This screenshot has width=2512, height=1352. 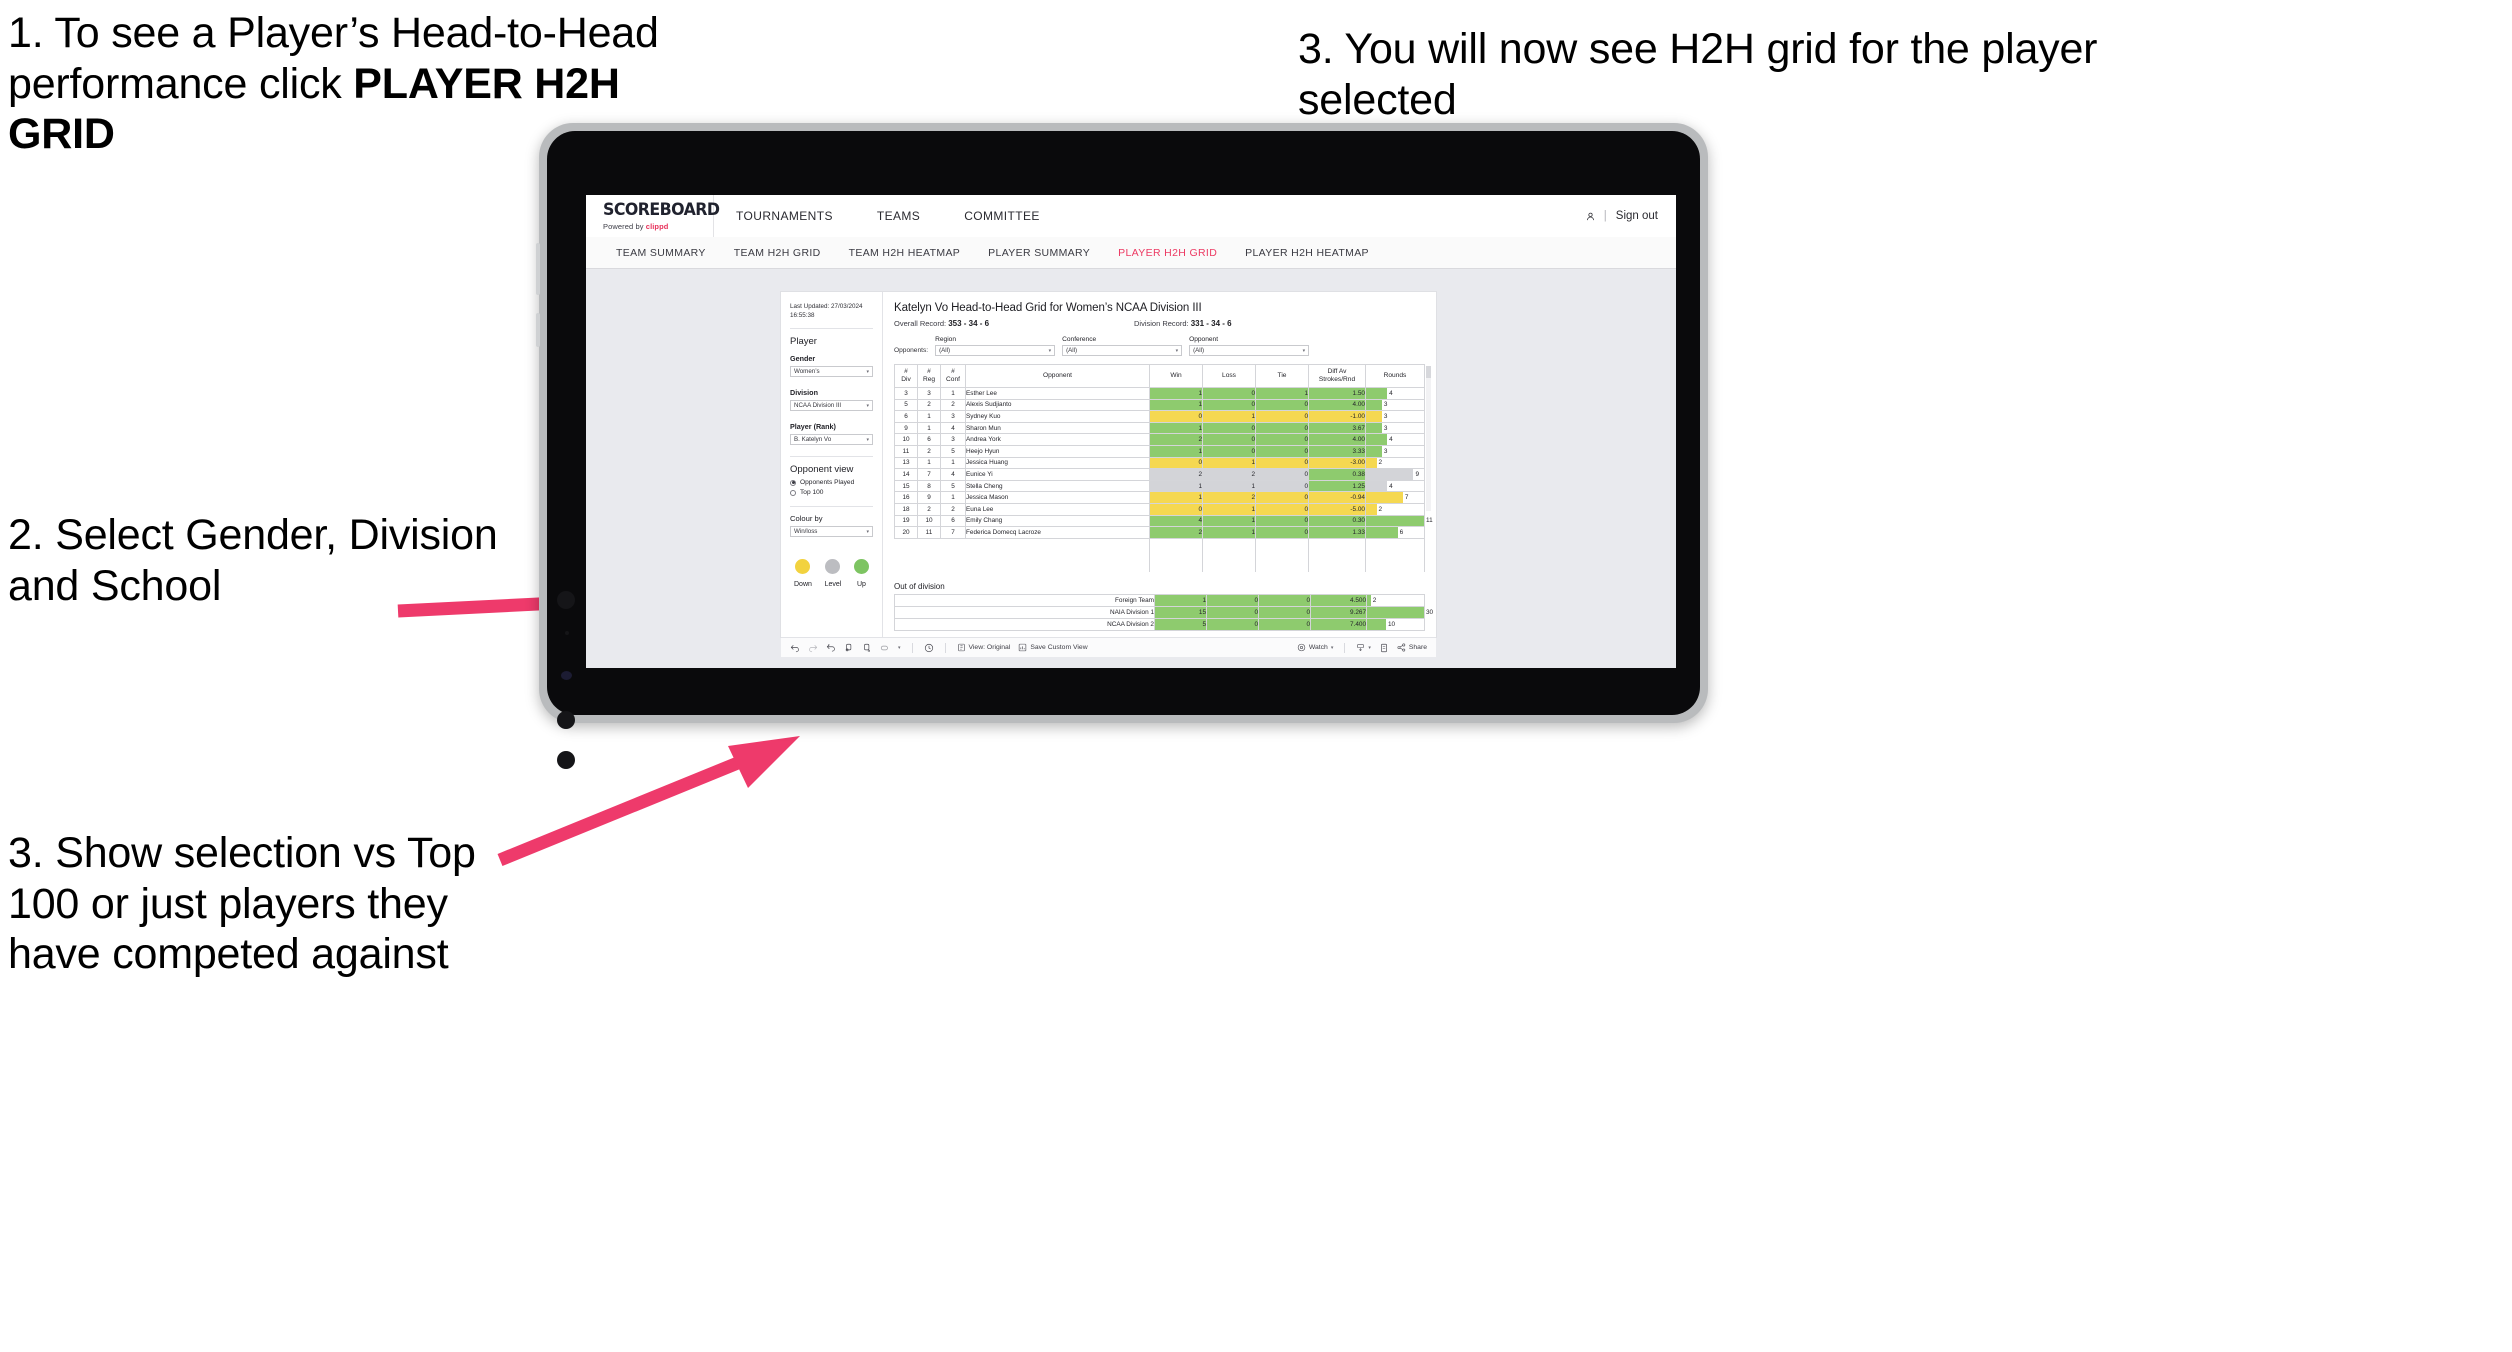 What do you see at coordinates (1039, 253) in the screenshot?
I see `subnav-item-player-summary: PLAYER SUMMARY` at bounding box center [1039, 253].